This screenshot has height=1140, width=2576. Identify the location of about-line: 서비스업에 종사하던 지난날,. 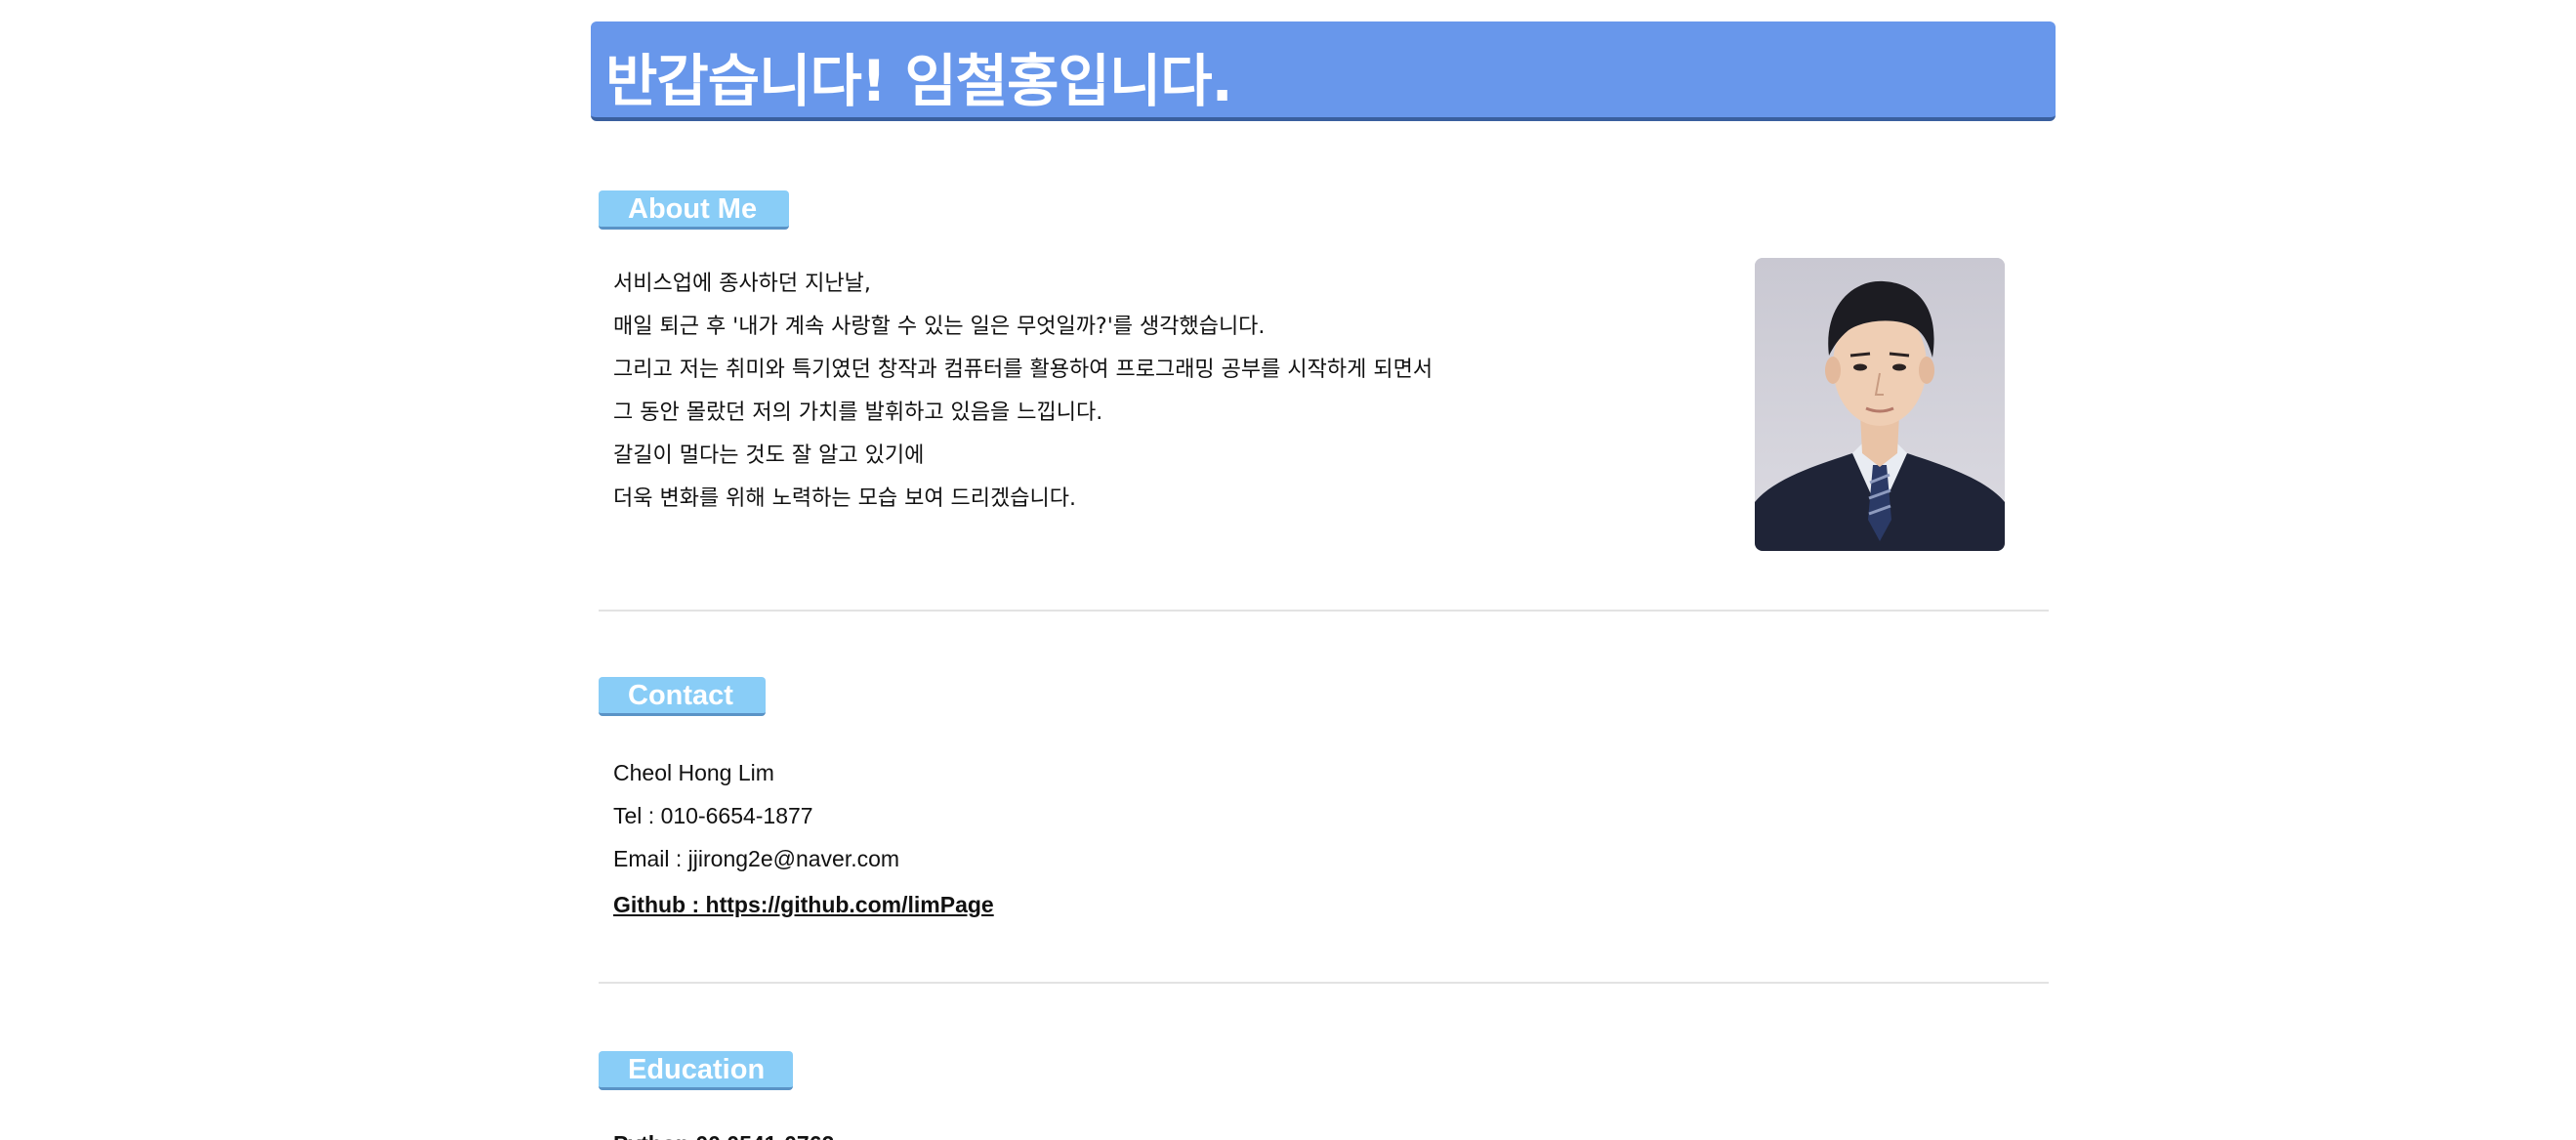
(742, 284).